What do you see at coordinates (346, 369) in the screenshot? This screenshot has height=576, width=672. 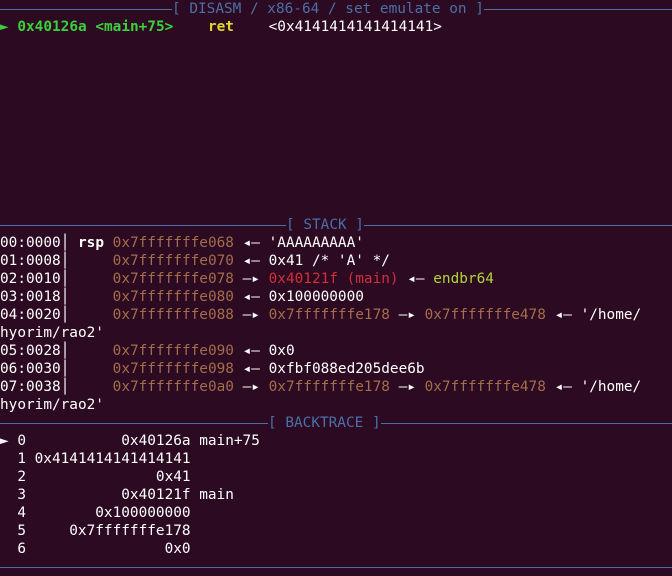 I see `stack-value: 0xfbf088ed205dee6b` at bounding box center [346, 369].